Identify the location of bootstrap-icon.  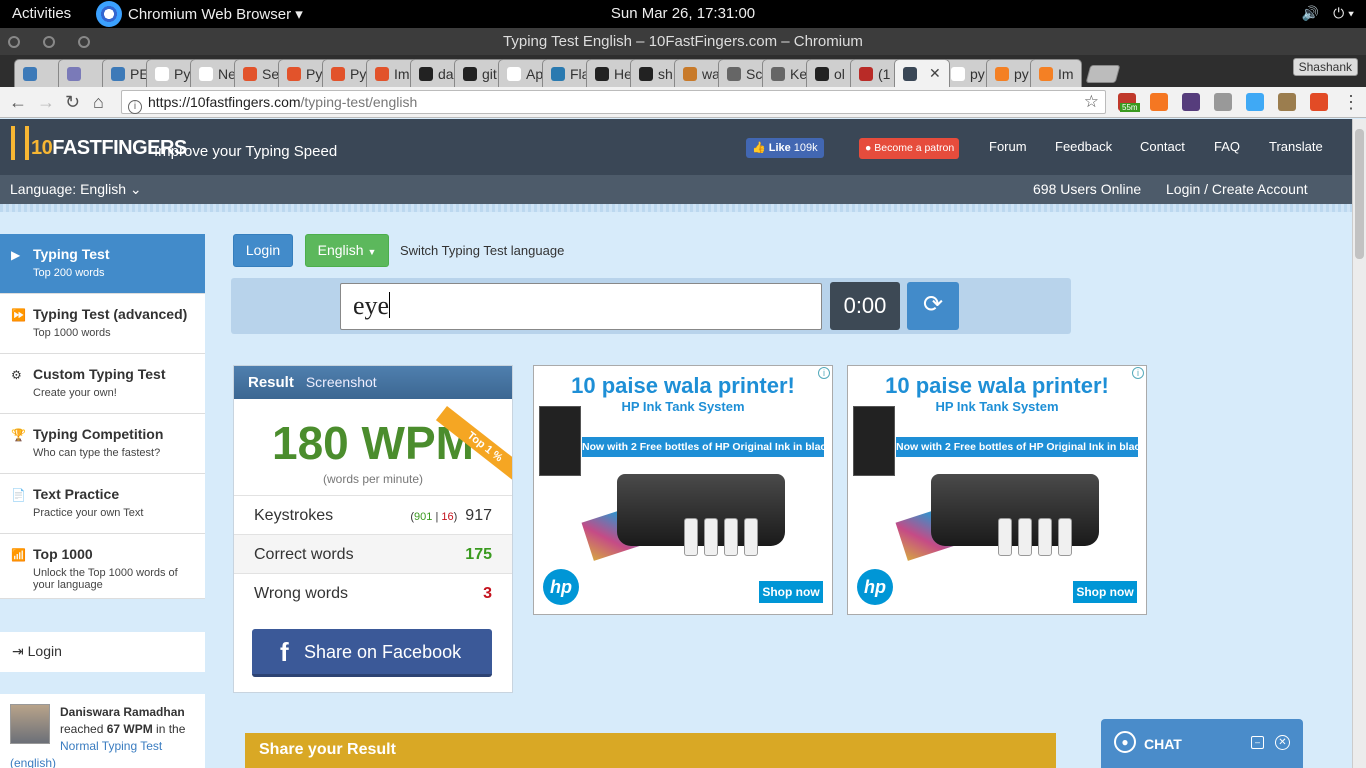
(1191, 102).